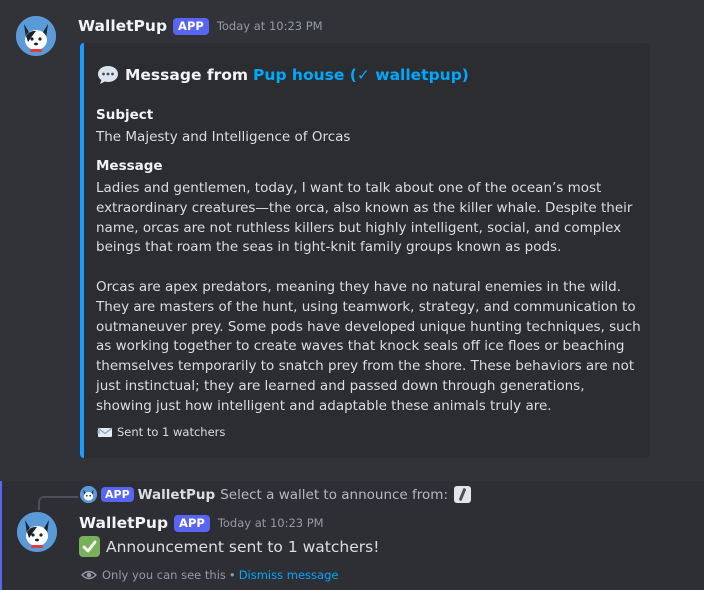  What do you see at coordinates (187, 75) in the screenshot?
I see `embed-title-prefix: Message from` at bounding box center [187, 75].